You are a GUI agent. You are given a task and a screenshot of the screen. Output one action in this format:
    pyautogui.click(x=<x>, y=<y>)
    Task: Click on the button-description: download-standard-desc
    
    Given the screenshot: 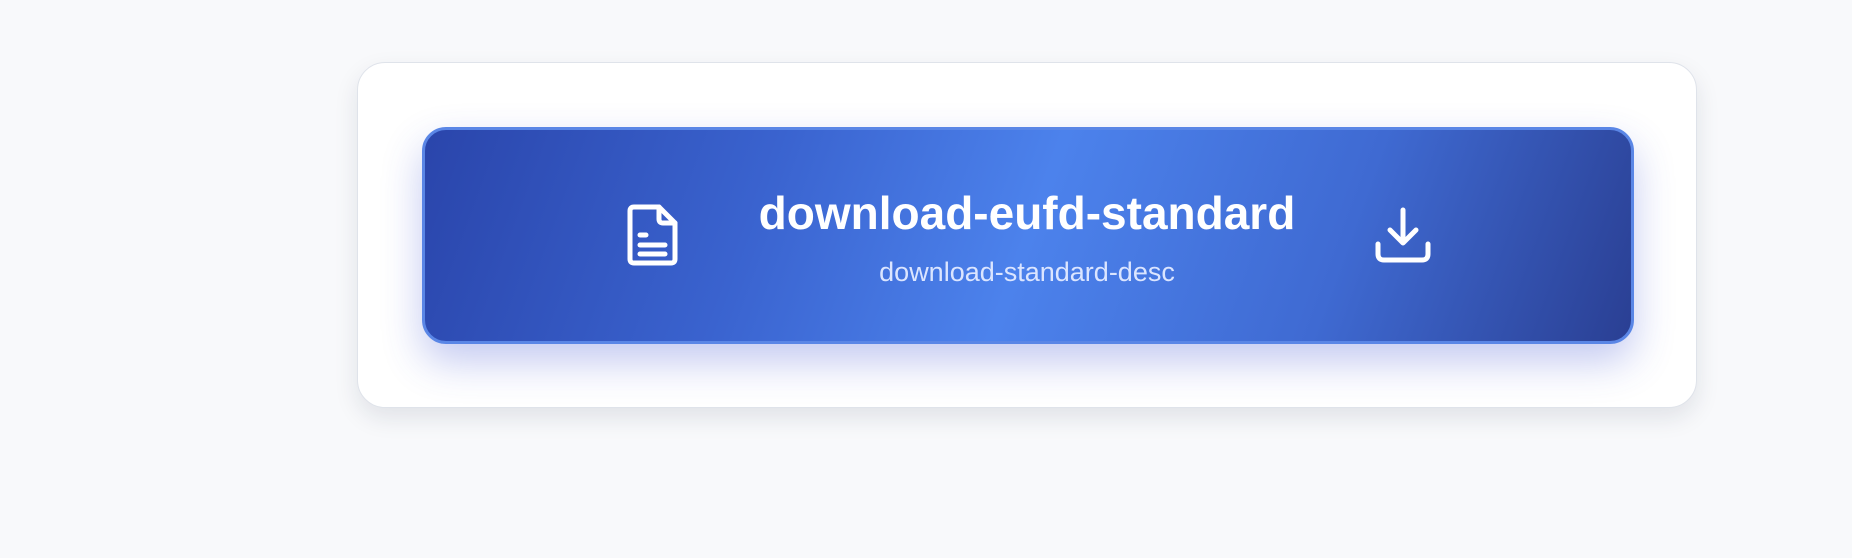 What is the action you would take?
    pyautogui.click(x=1027, y=272)
    